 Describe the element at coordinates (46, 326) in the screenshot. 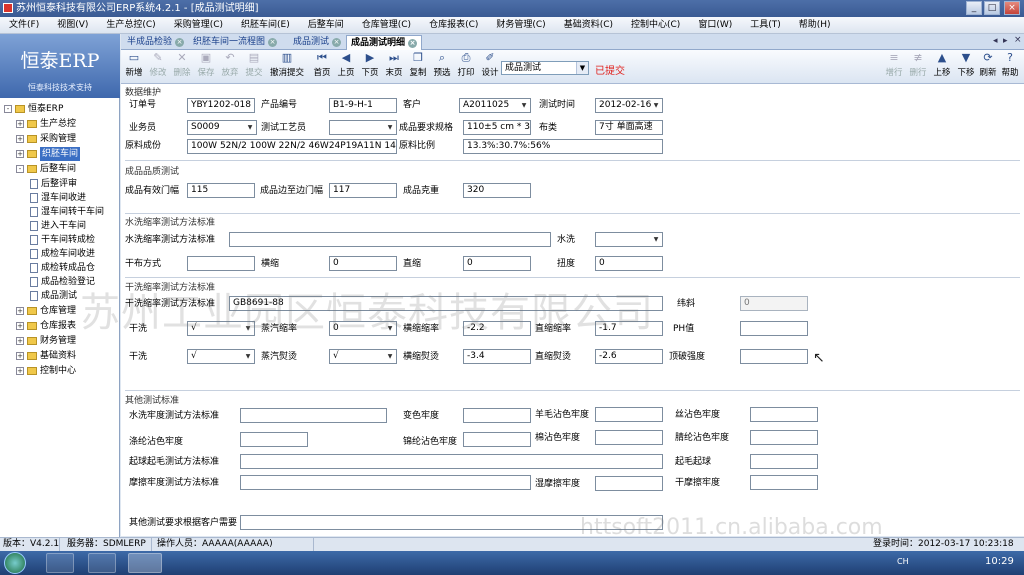

I see `tree-item-warehouse-report: + 仓库报表` at that location.